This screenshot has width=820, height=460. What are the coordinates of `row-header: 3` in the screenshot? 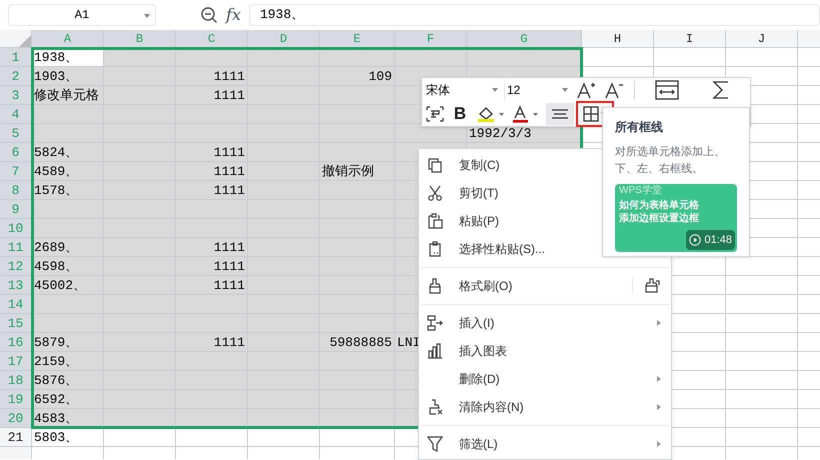 It's located at (16, 95).